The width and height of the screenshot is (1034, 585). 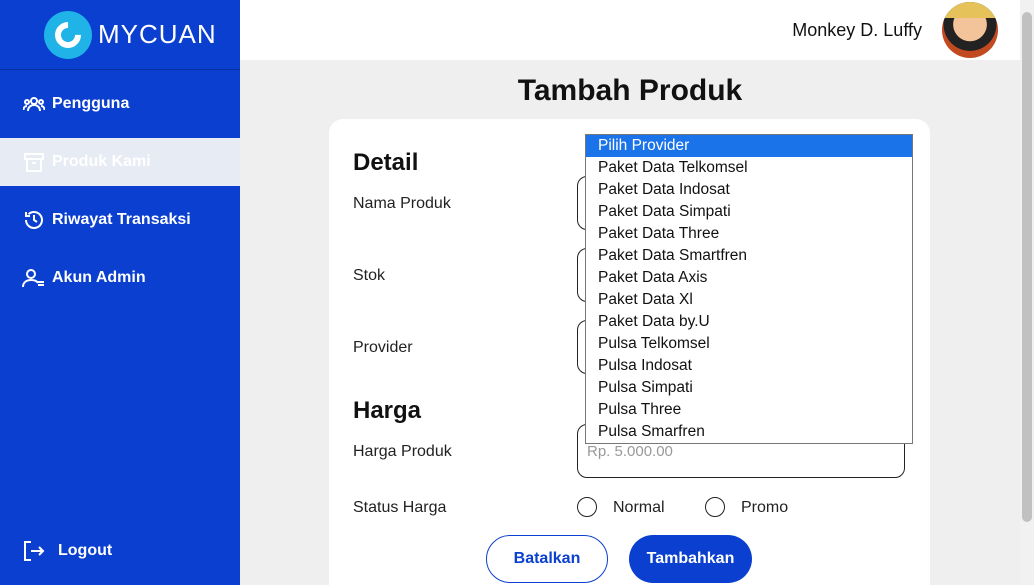 What do you see at coordinates (749, 212) in the screenshot?
I see `provider-option: Paket Data Simpati` at bounding box center [749, 212].